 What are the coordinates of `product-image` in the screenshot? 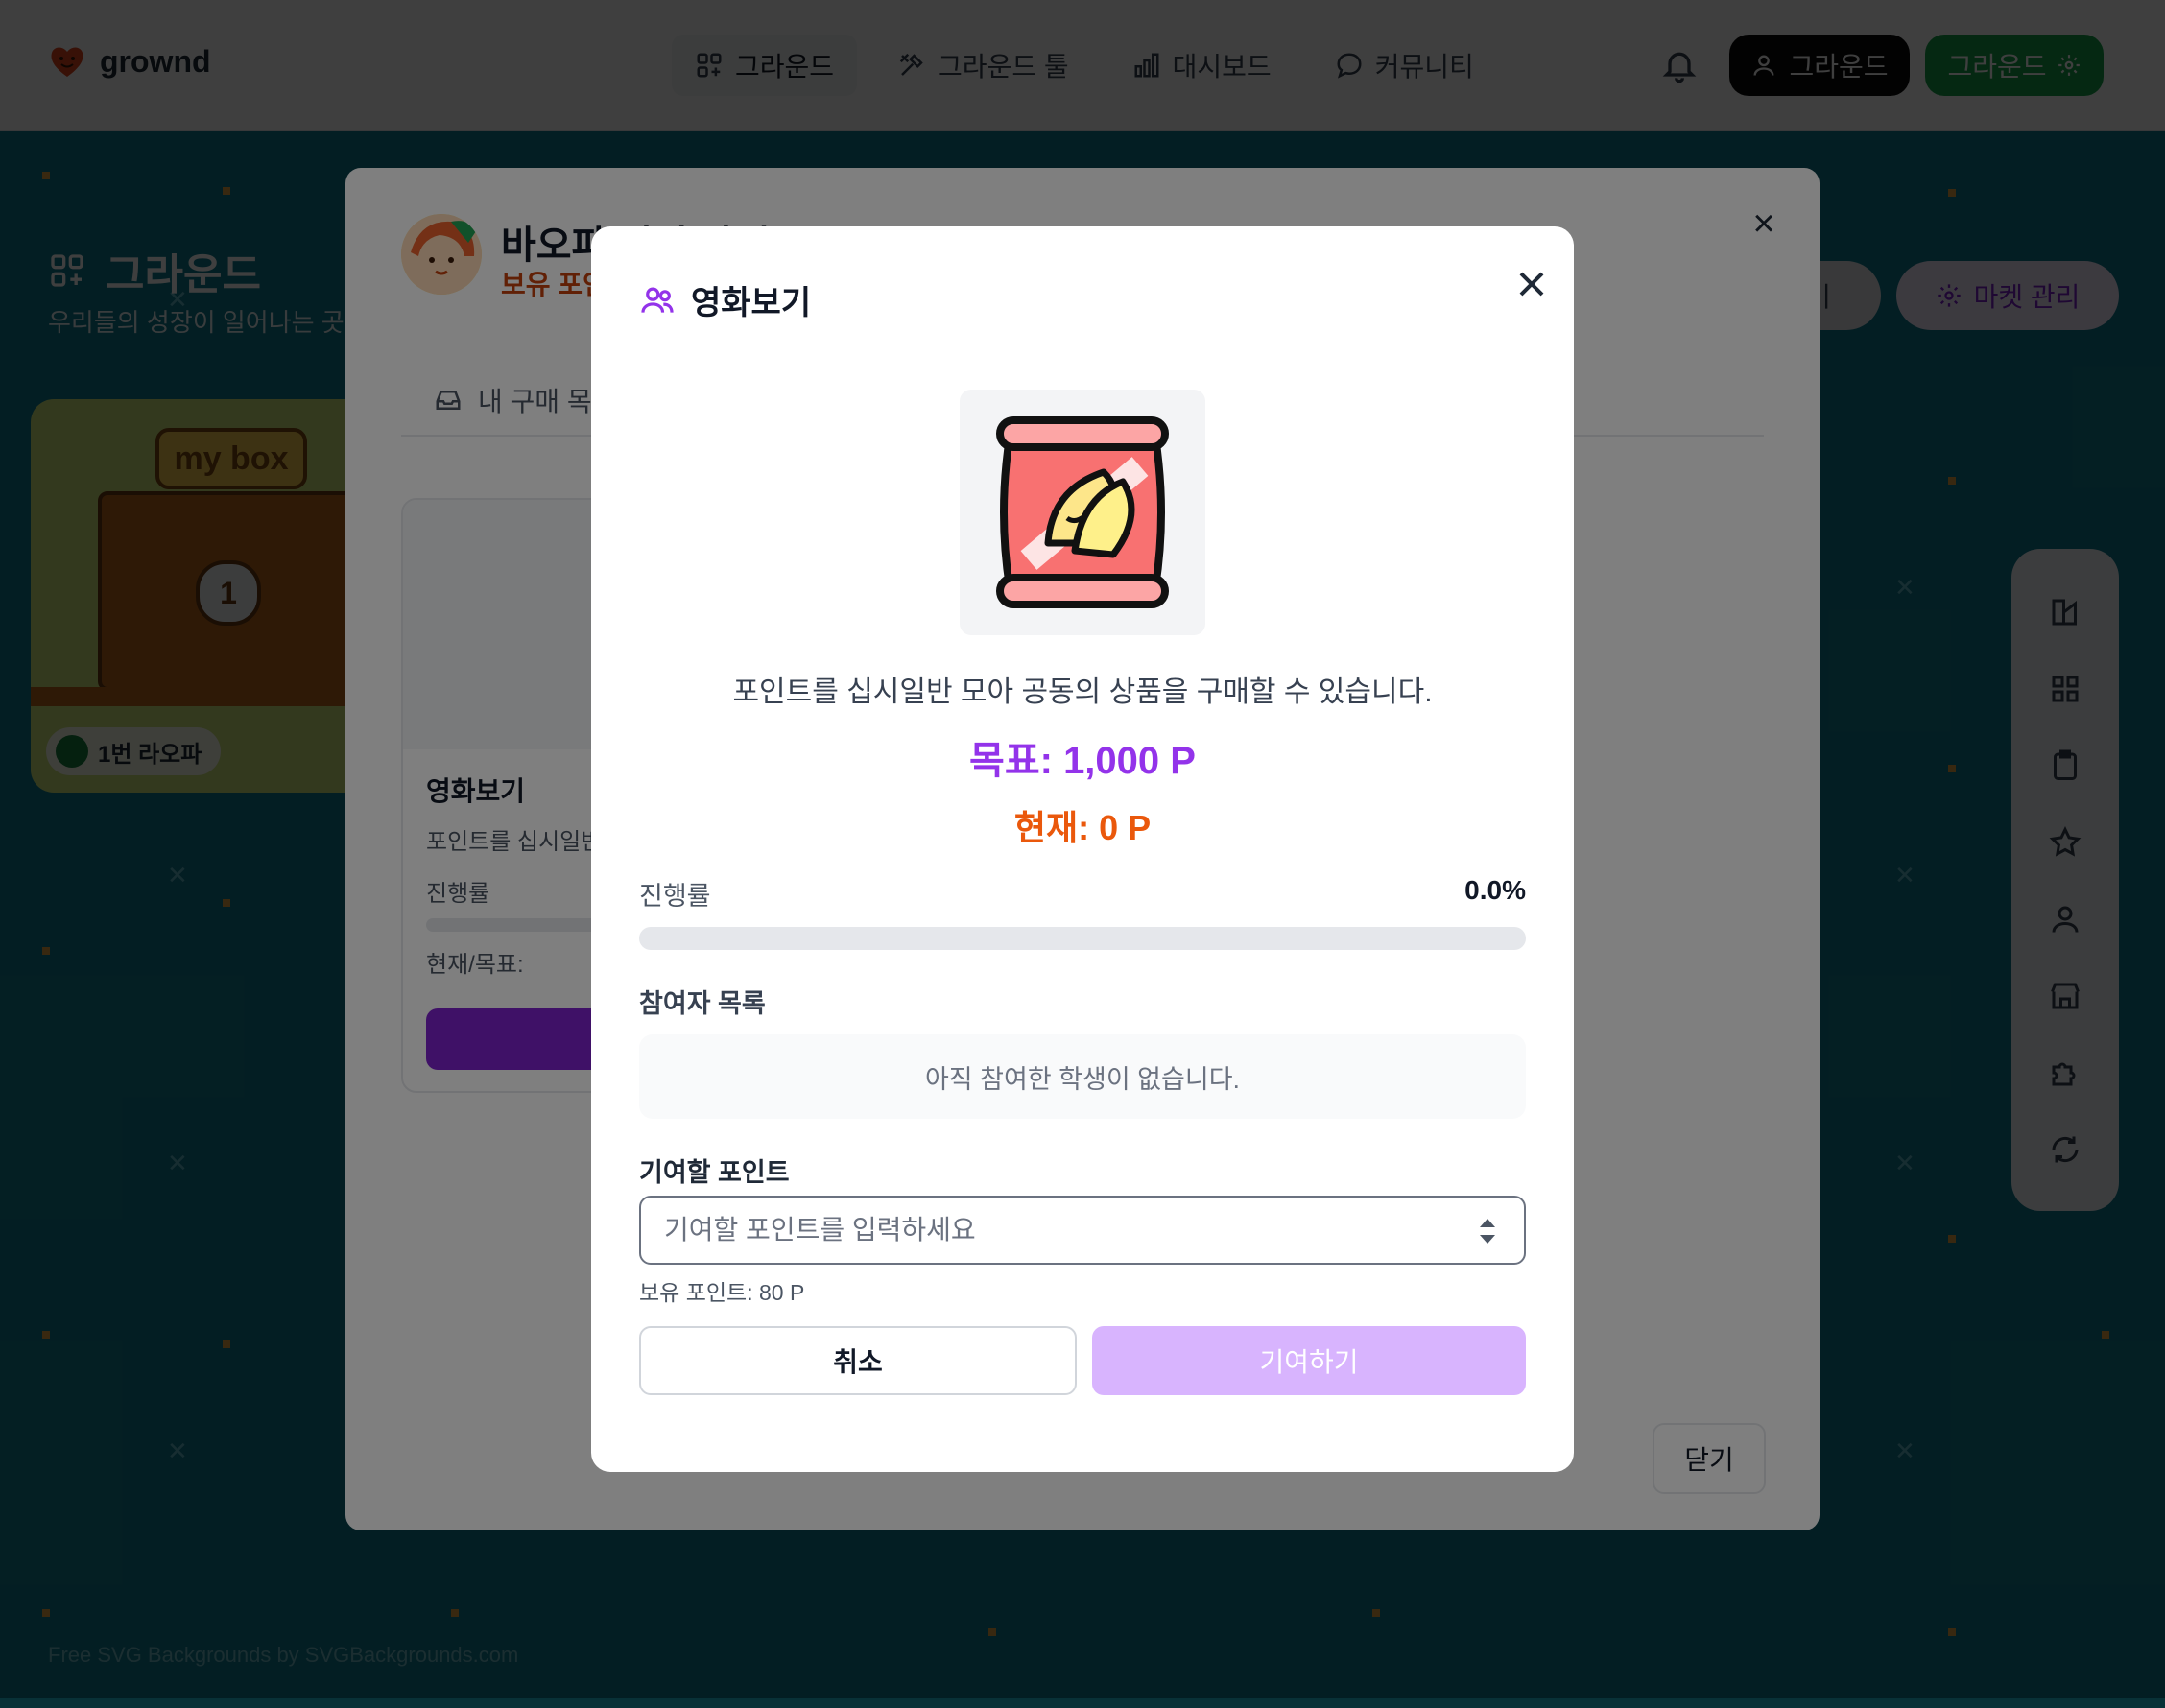 It's located at (1082, 512).